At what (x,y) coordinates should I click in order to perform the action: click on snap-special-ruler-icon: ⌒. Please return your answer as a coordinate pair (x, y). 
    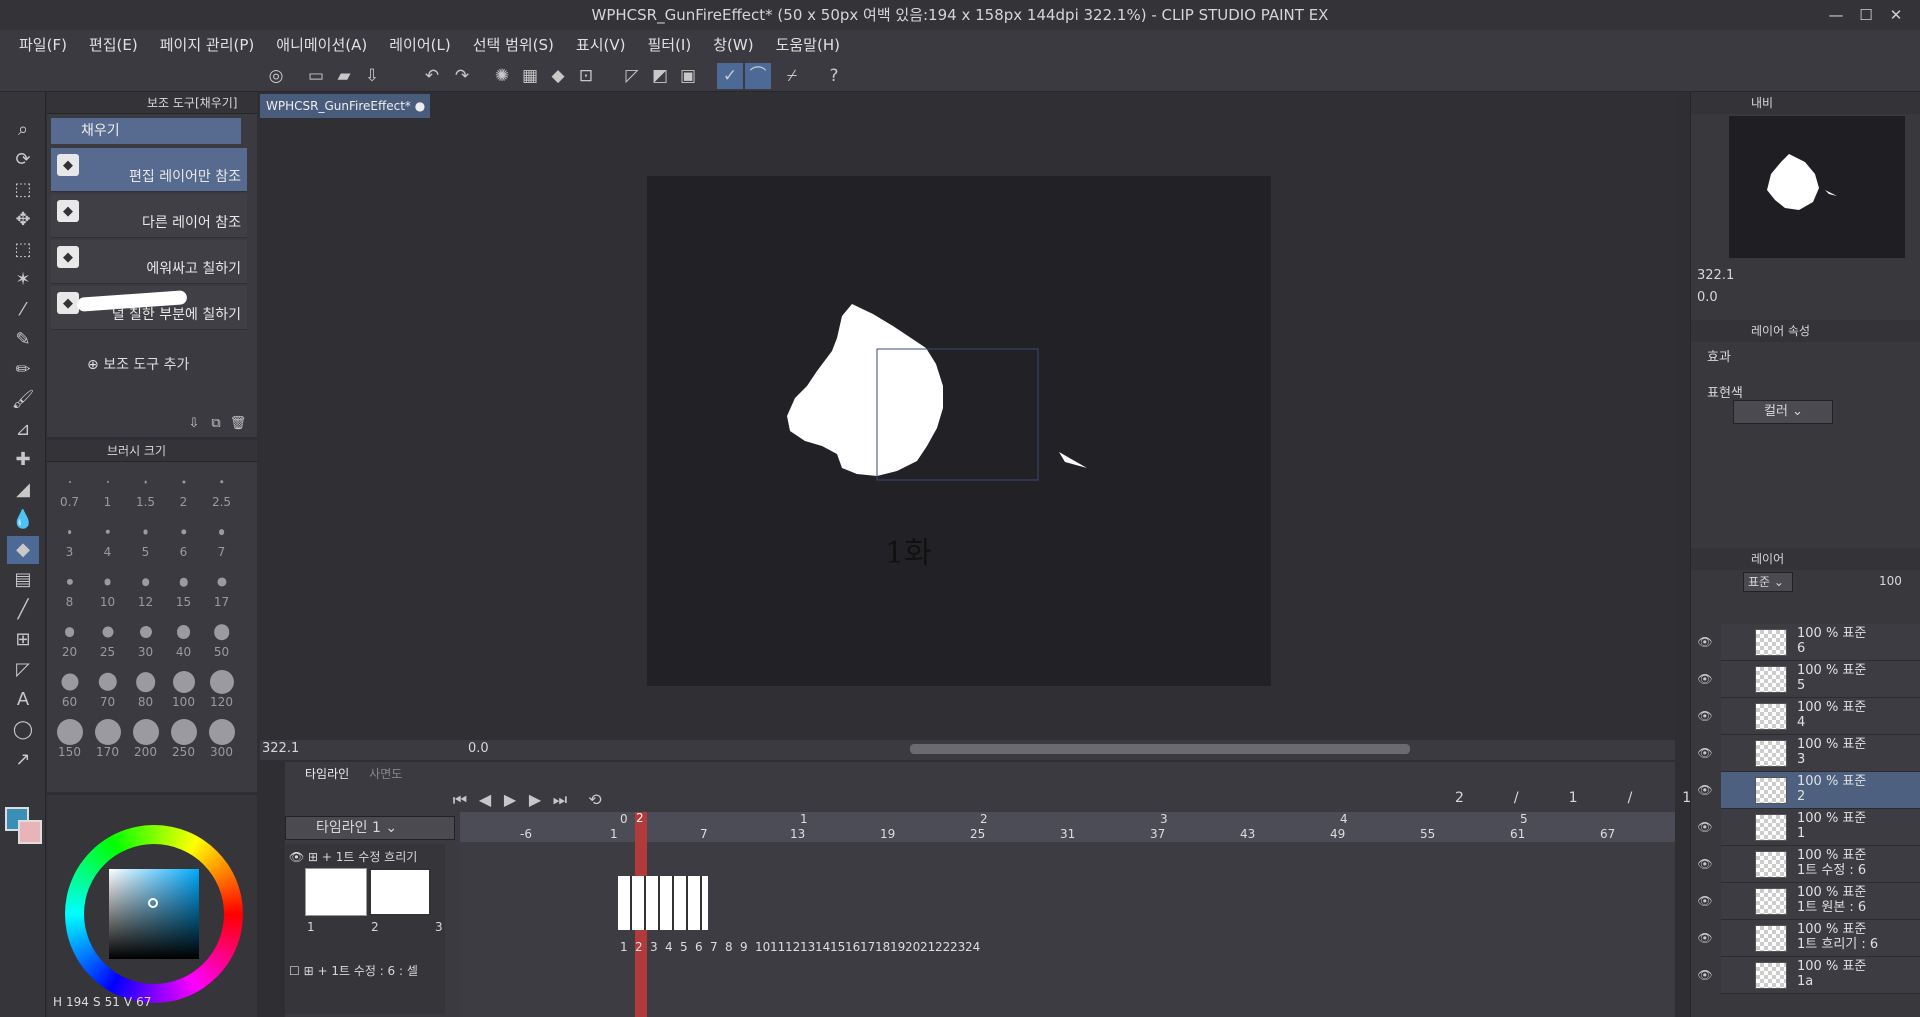
    Looking at the image, I should click on (758, 76).